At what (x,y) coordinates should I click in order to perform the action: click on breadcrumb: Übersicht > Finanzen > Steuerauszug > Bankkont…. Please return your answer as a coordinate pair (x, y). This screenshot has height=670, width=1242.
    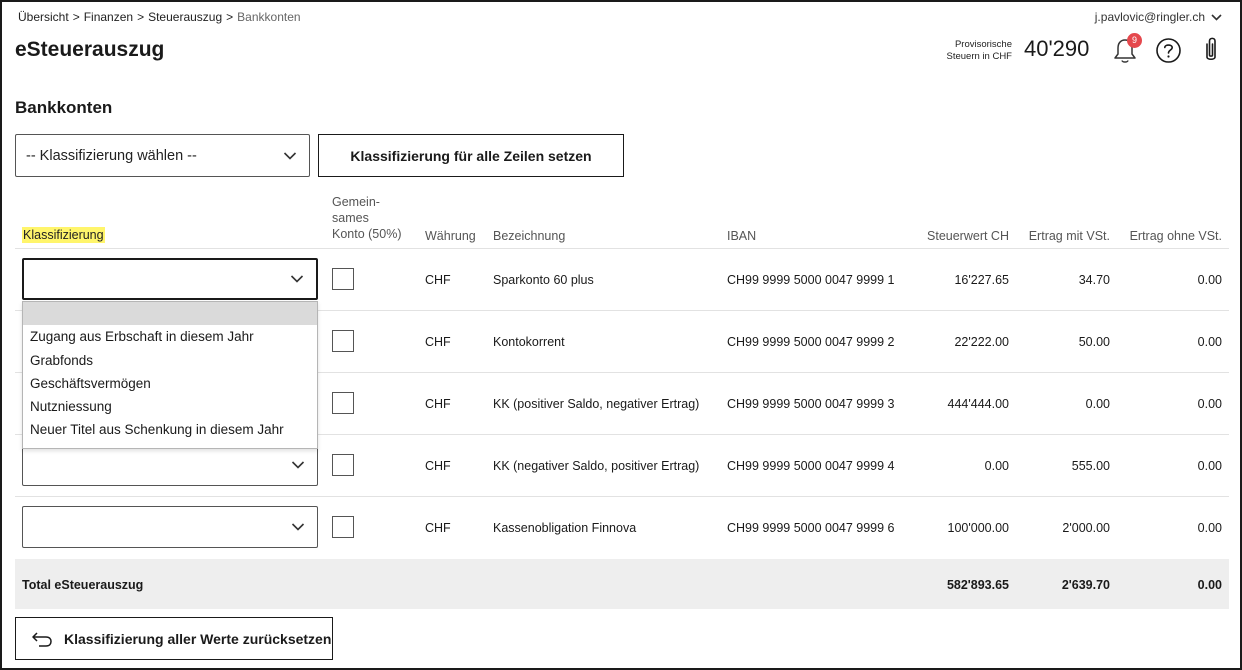
    Looking at the image, I should click on (159, 17).